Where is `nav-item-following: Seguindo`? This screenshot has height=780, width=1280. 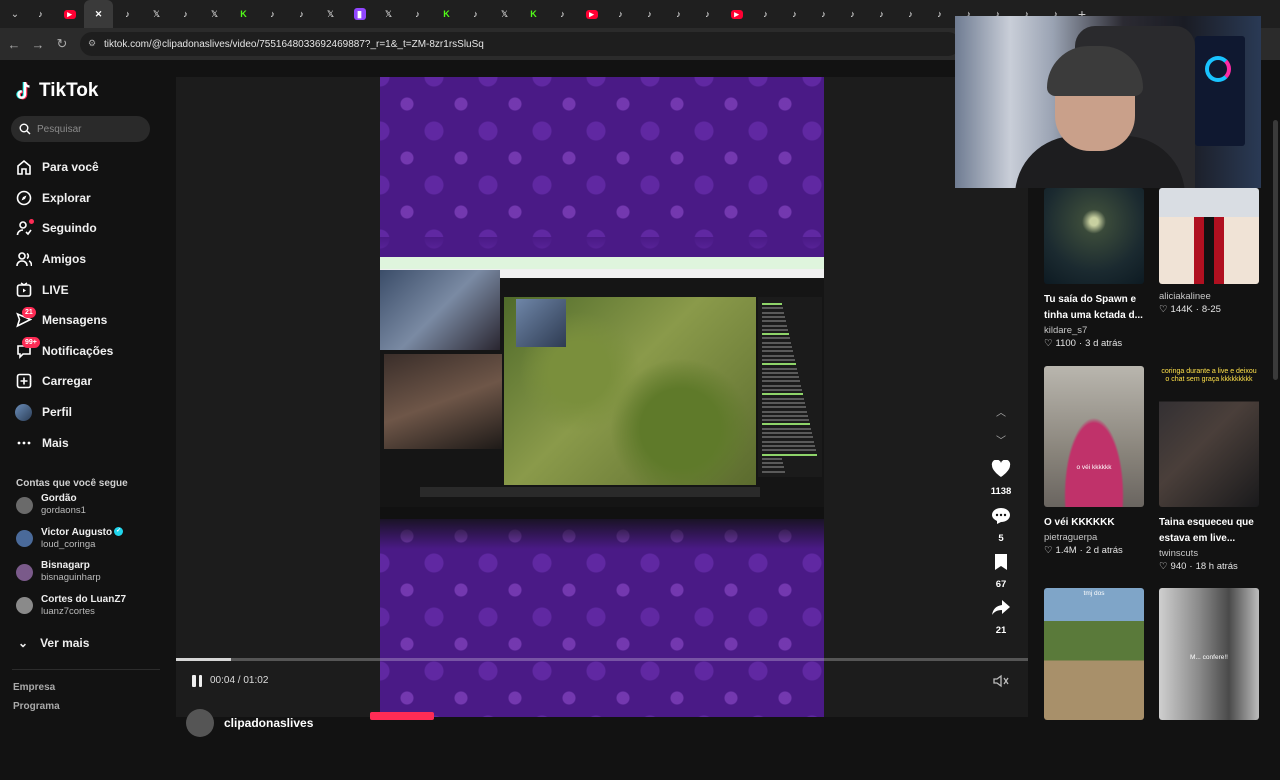 nav-item-following: Seguindo is located at coordinates (90, 228).